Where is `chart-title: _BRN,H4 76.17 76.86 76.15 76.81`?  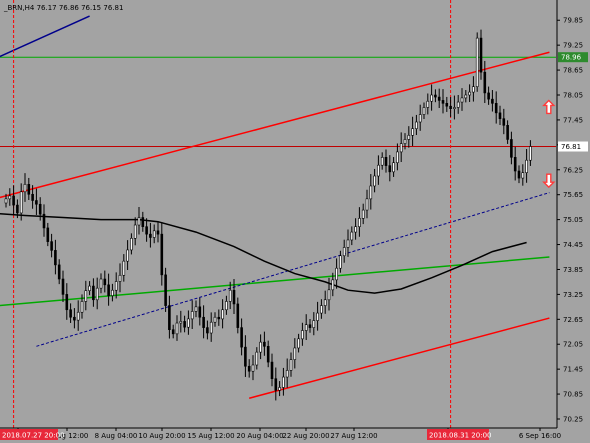
chart-title: _BRN,H4 76.17 76.86 76.15 76.81 is located at coordinates (63, 8).